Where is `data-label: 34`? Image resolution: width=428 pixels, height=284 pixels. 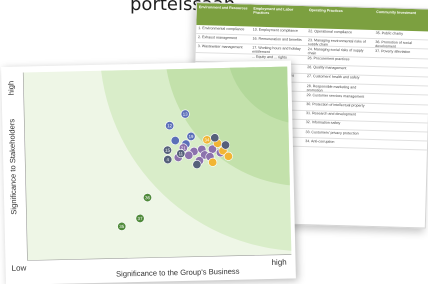
data-label: 34 is located at coordinates (207, 139).